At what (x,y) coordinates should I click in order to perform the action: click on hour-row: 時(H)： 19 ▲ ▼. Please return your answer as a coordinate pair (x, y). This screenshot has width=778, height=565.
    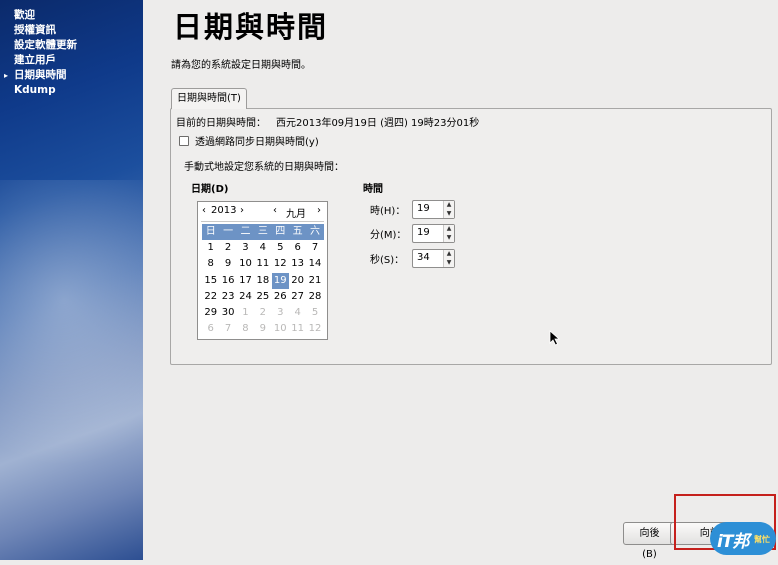
    Looking at the image, I should click on (412, 209).